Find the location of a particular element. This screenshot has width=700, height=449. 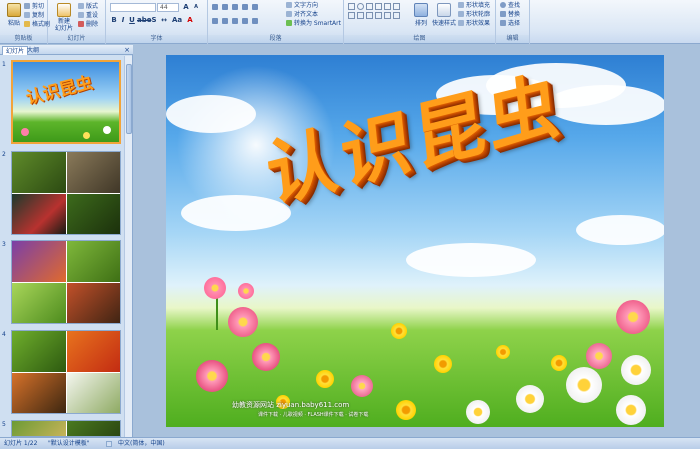

slides-group: 新建 幻灯片 版式 重设 删除 幻灯片 is located at coordinates (77, 22).